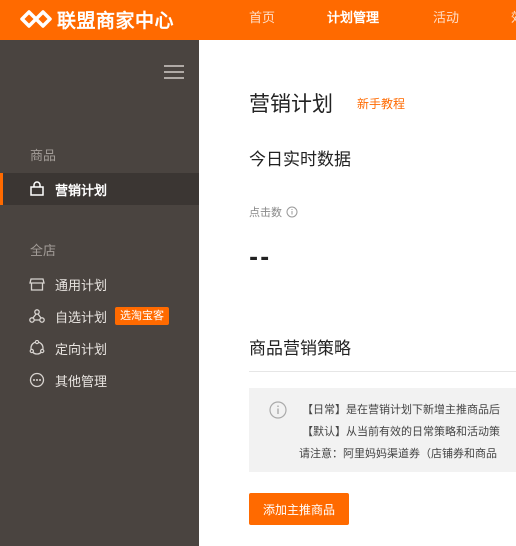  Describe the element at coordinates (401, 409) in the screenshot. I see `notice-line: 【日常】是在营销计划下新增主推商品后` at that location.